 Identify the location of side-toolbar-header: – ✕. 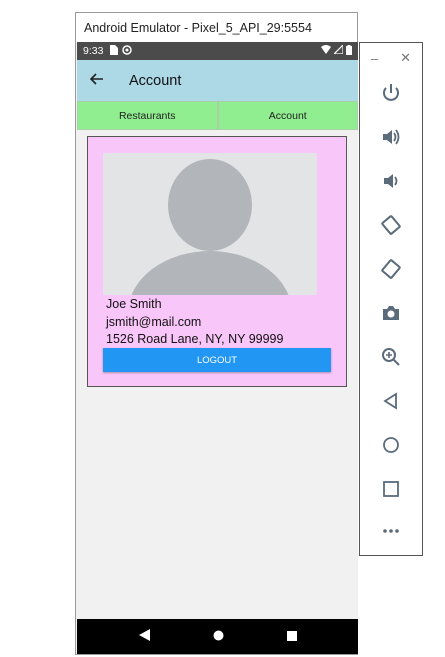
(391, 58).